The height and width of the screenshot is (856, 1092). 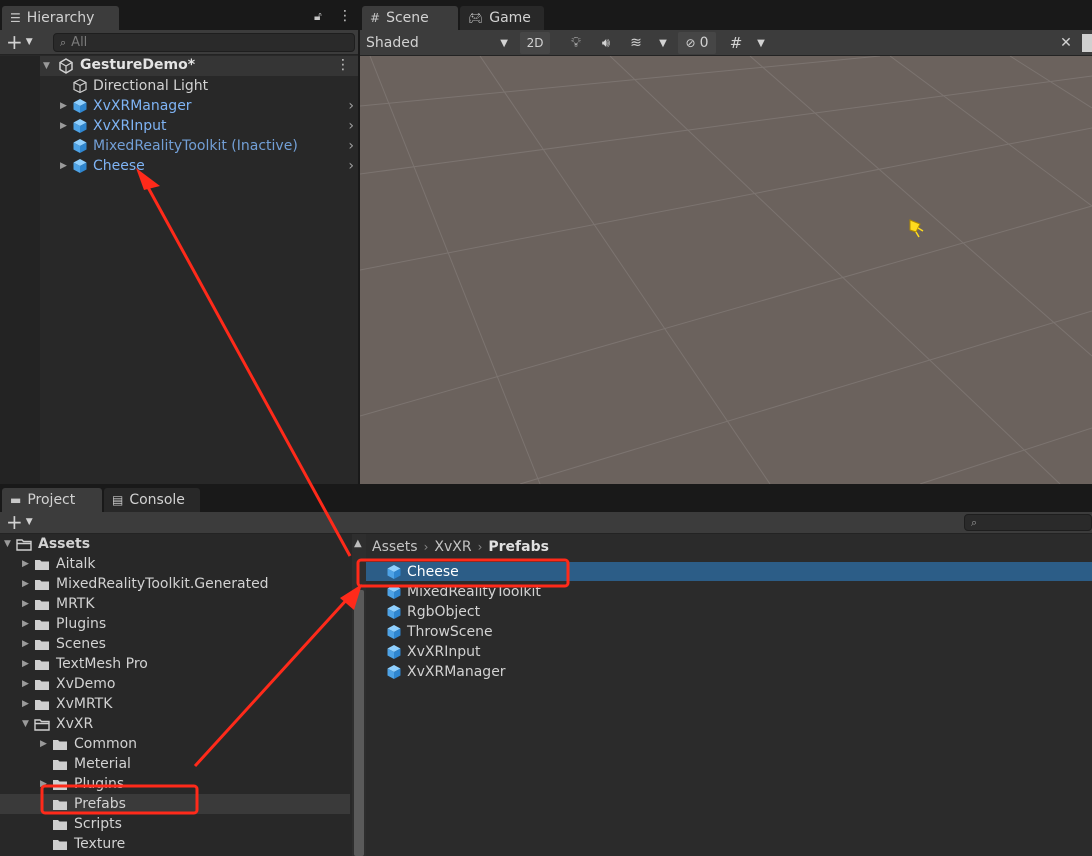 I want to click on scene-header-row: ▼ GestureDemo* ⋮, so click(x=199, y=66).